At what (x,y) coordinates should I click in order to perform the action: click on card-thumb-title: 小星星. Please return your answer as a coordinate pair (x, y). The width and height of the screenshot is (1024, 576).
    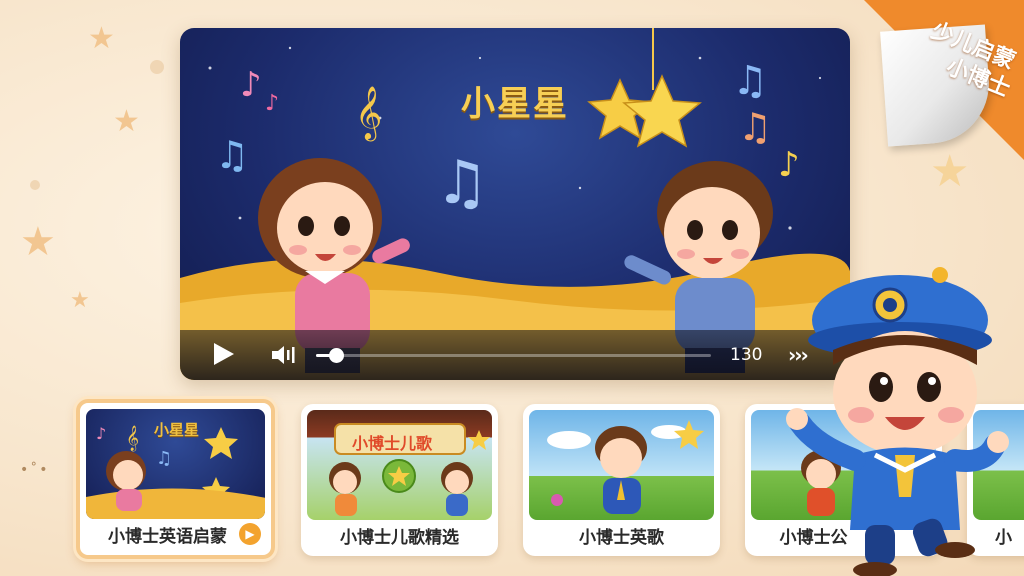
    Looking at the image, I should click on (177, 430).